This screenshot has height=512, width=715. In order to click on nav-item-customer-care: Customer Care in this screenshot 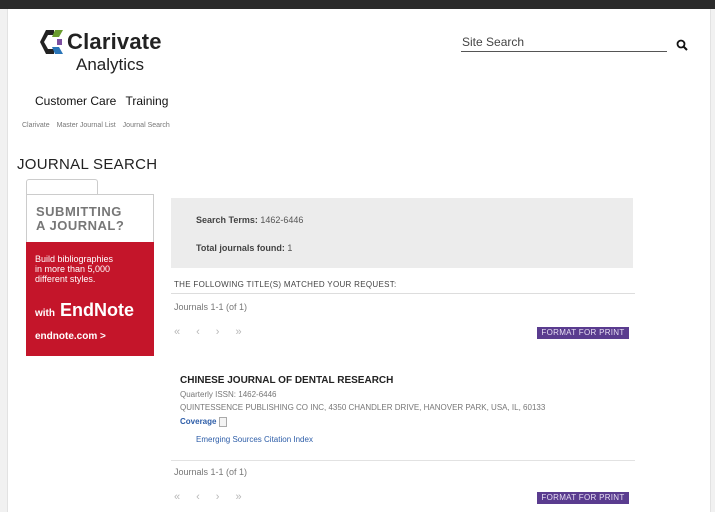, I will do `click(75, 101)`.